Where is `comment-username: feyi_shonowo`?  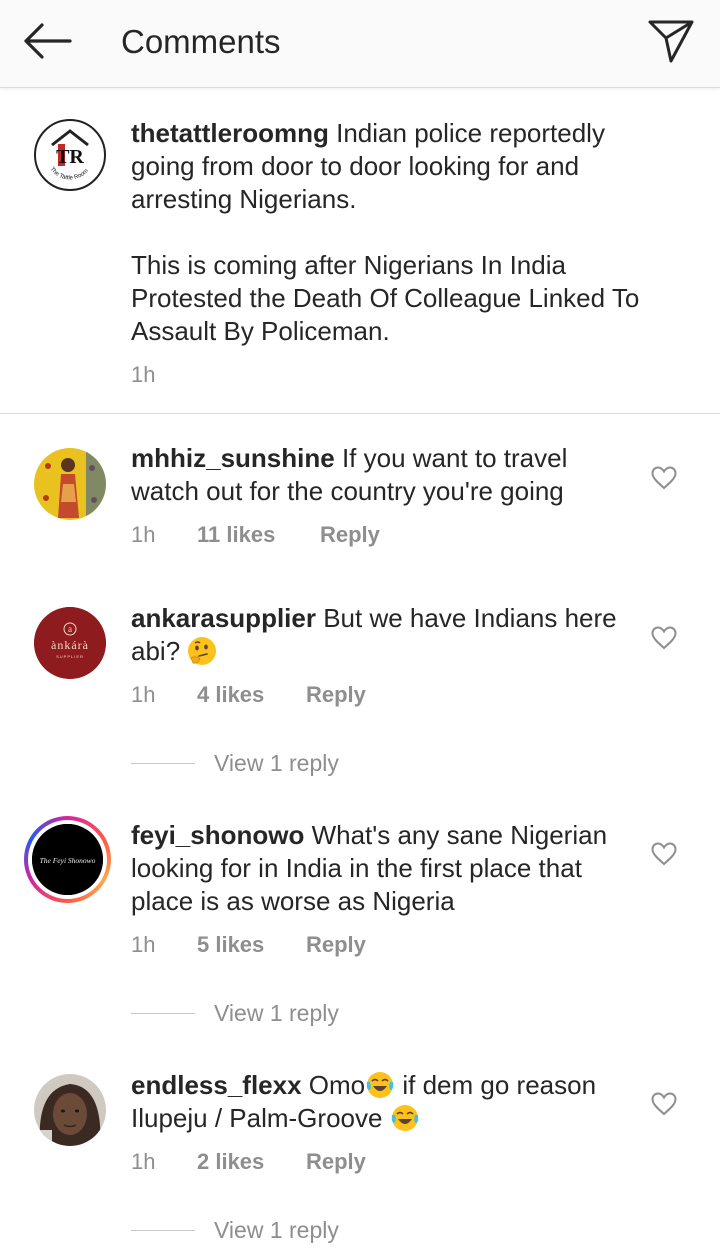
comment-username: feyi_shonowo is located at coordinates (217, 835).